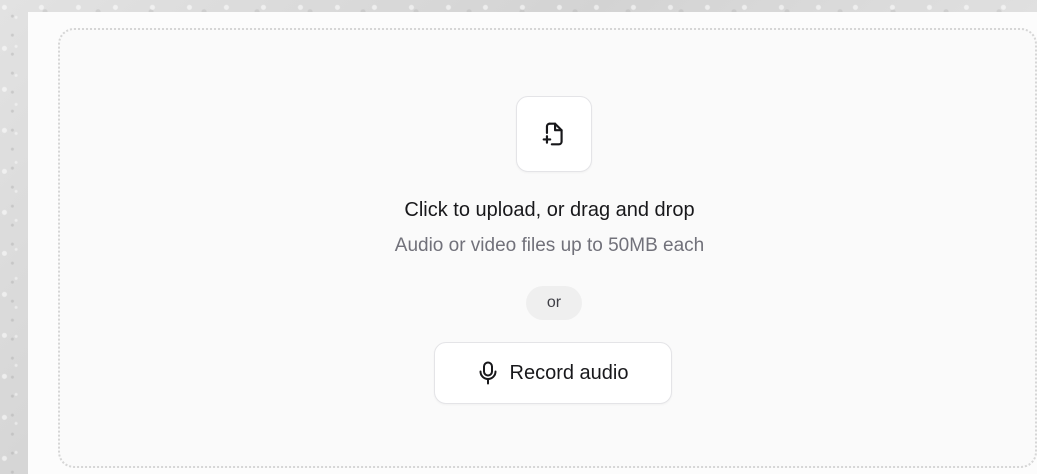  What do you see at coordinates (569, 373) in the screenshot?
I see `record-audio-label: Record audio` at bounding box center [569, 373].